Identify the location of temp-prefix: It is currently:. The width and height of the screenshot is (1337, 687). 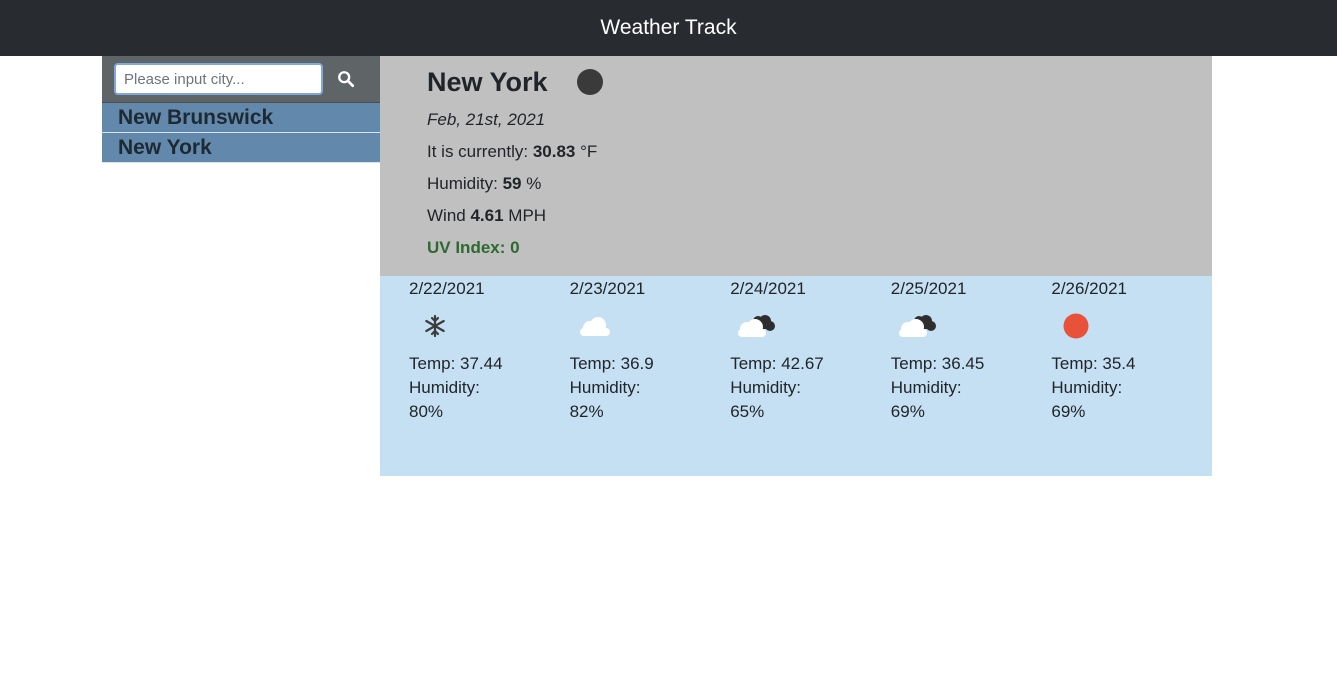
(478, 151).